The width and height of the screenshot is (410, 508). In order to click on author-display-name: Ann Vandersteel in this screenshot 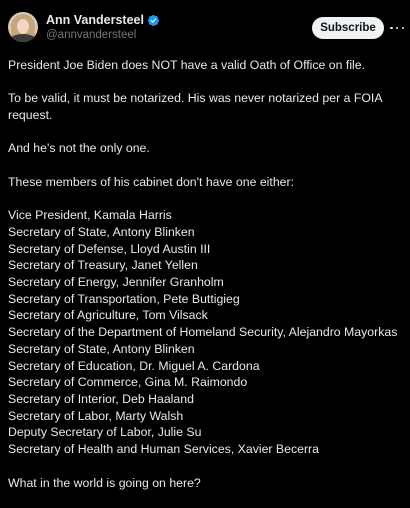, I will do `click(95, 20)`.